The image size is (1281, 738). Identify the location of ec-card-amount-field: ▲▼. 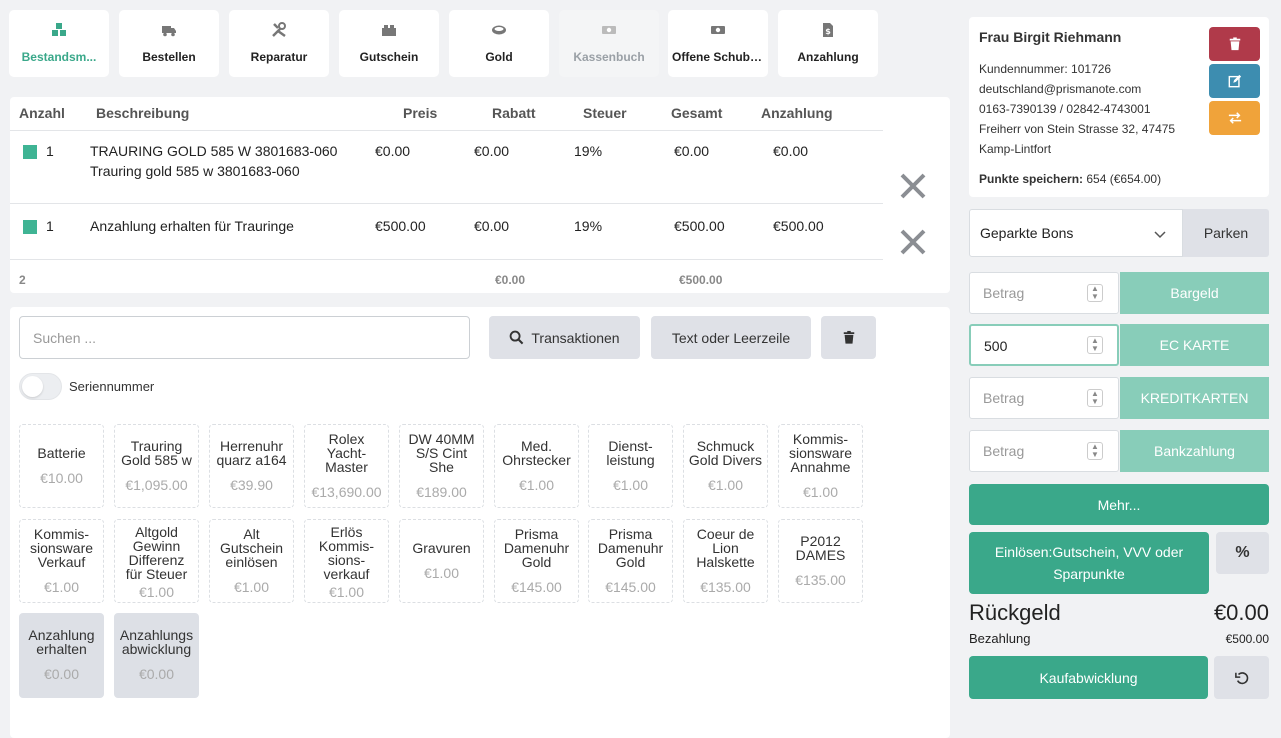
(1044, 345).